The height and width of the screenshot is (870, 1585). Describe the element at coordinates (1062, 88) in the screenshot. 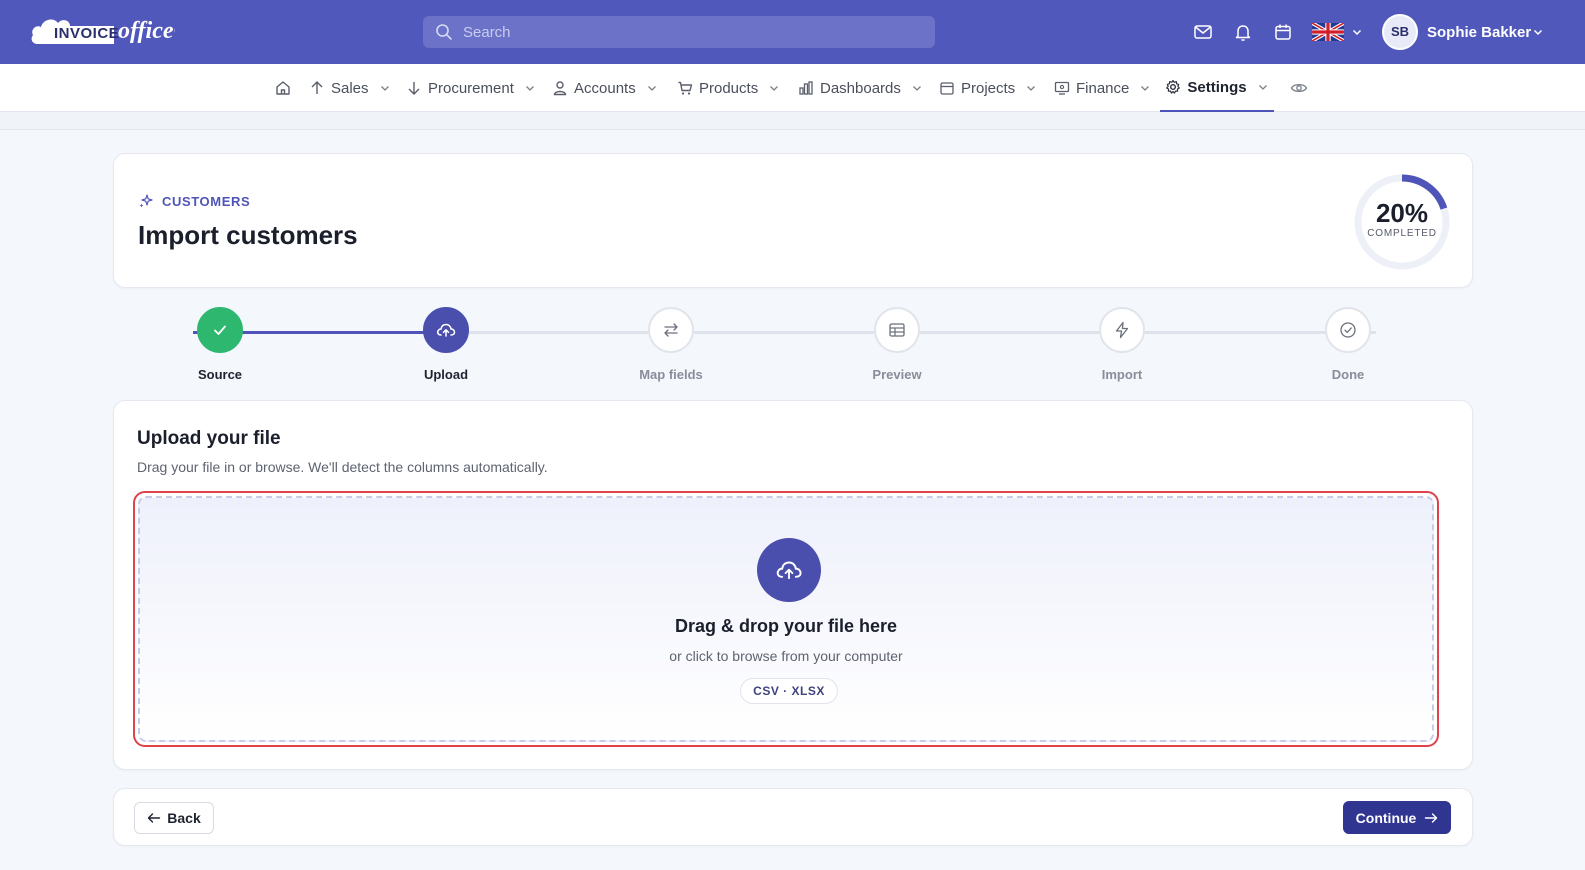

I see `monitor-icon` at that location.